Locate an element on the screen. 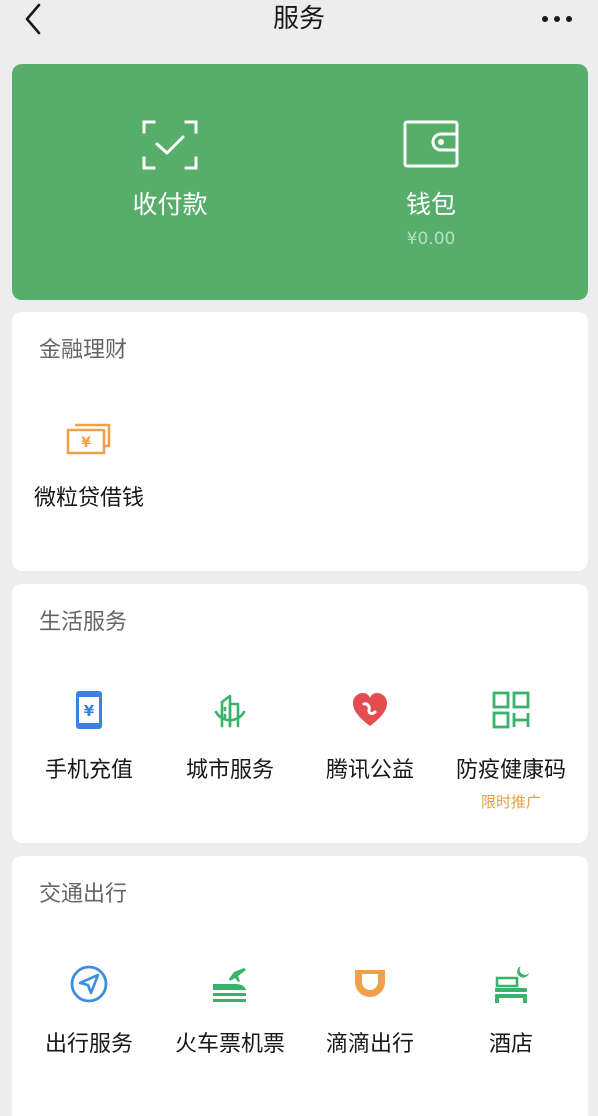 The image size is (598, 1116). qr-code-icon is located at coordinates (511, 710).